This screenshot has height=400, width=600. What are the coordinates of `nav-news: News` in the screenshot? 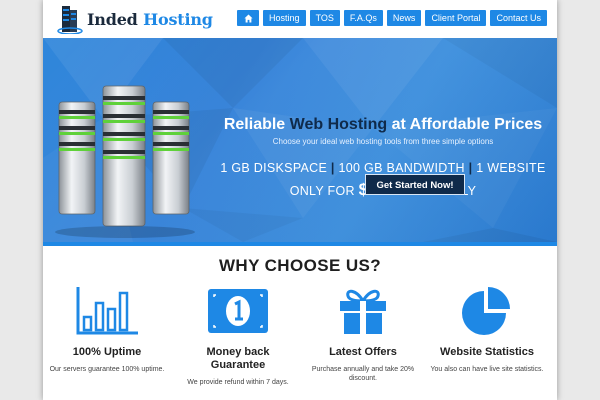 It's located at (404, 18).